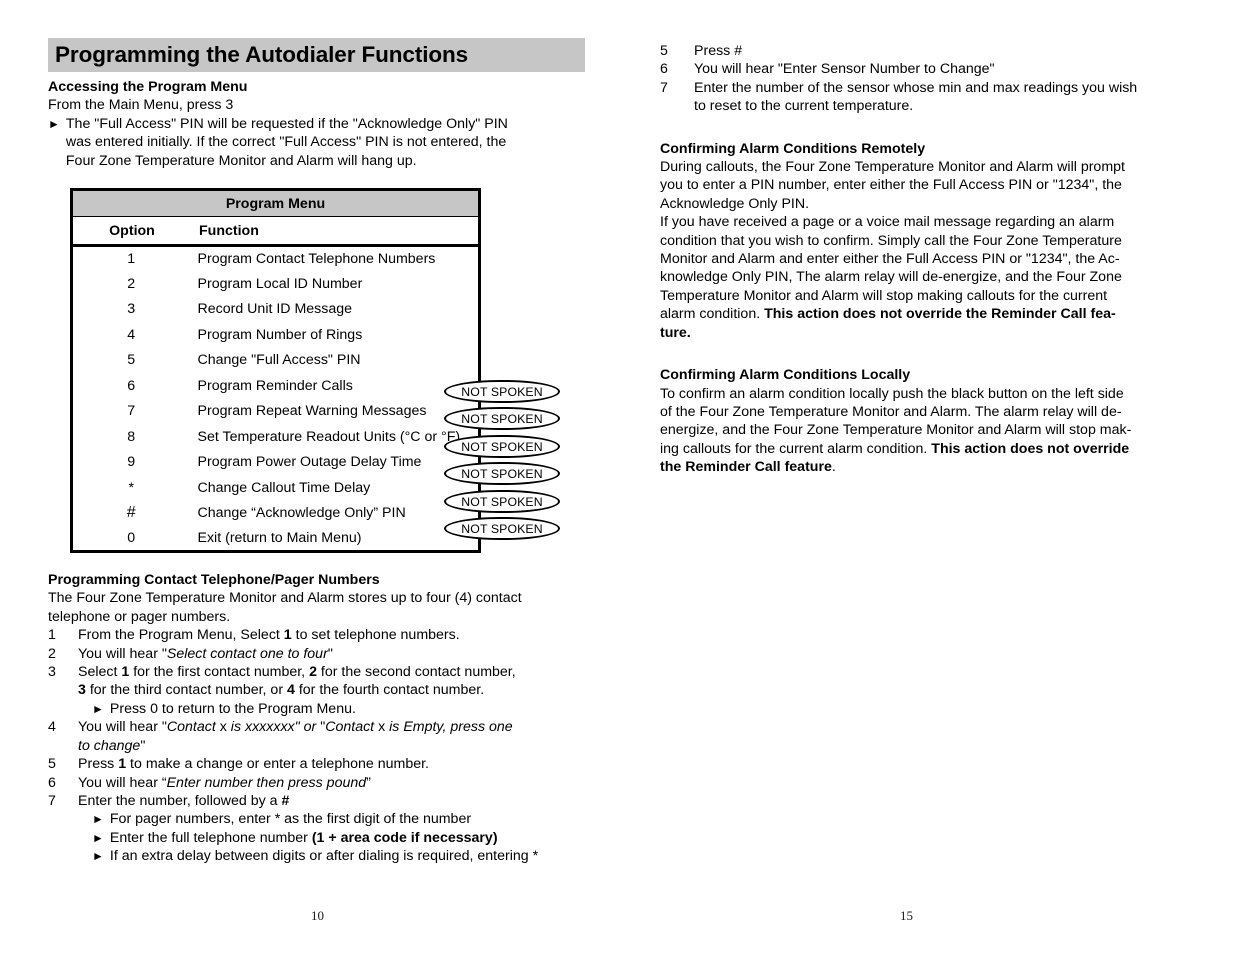  What do you see at coordinates (181, 635) in the screenshot?
I see `step-text-pre: From the Program Menu, Select` at bounding box center [181, 635].